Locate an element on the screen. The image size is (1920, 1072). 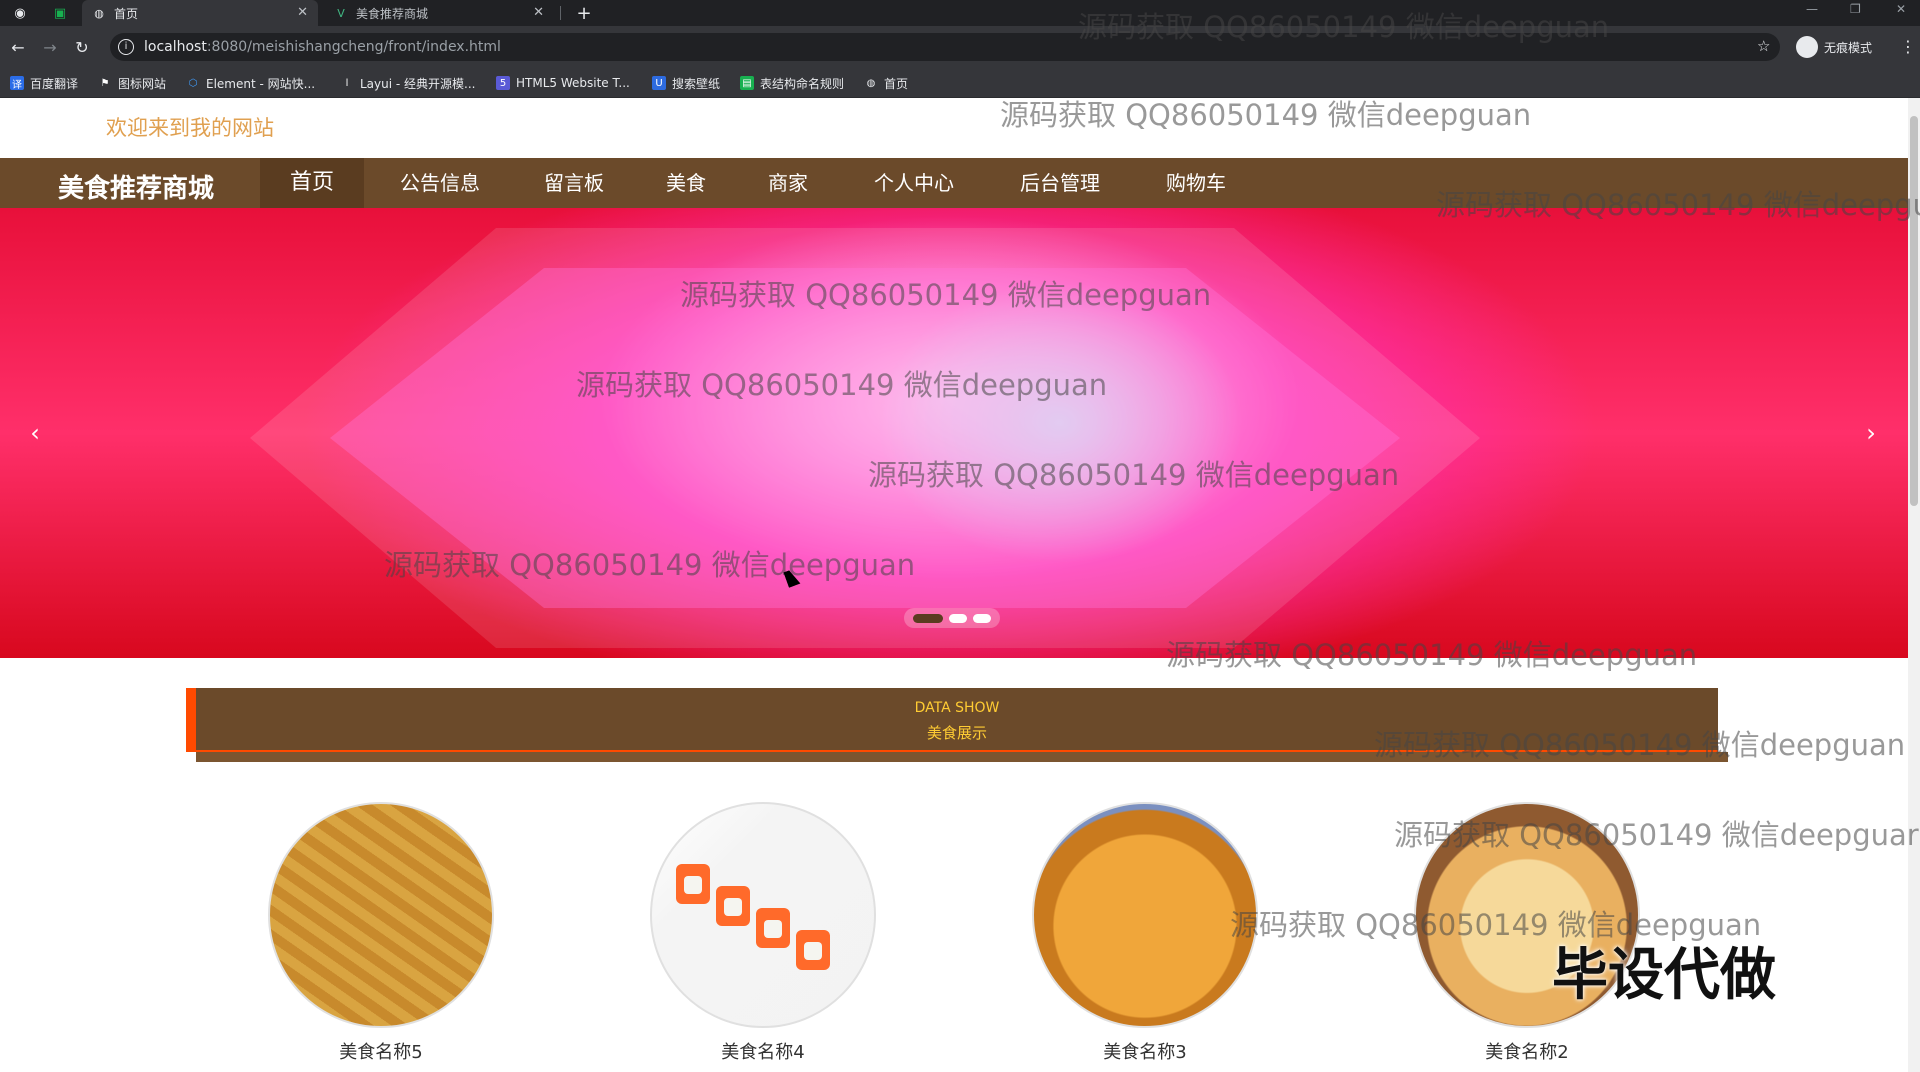
nav-item-food: 美食 is located at coordinates (686, 183).